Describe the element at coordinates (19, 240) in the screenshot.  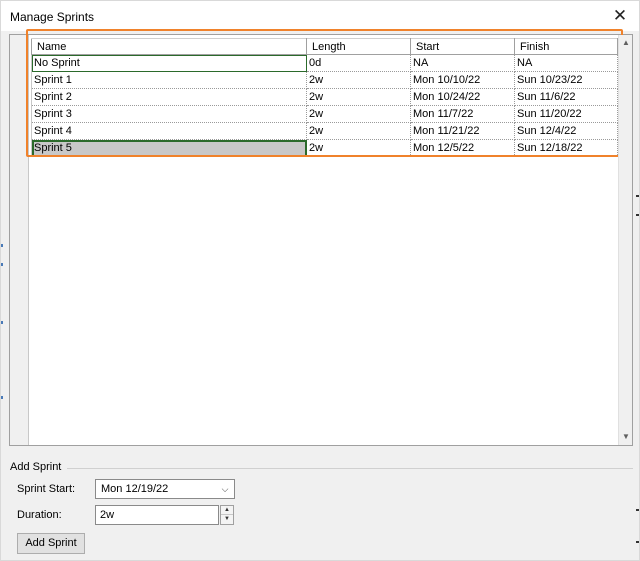
I see `row-header-column` at that location.